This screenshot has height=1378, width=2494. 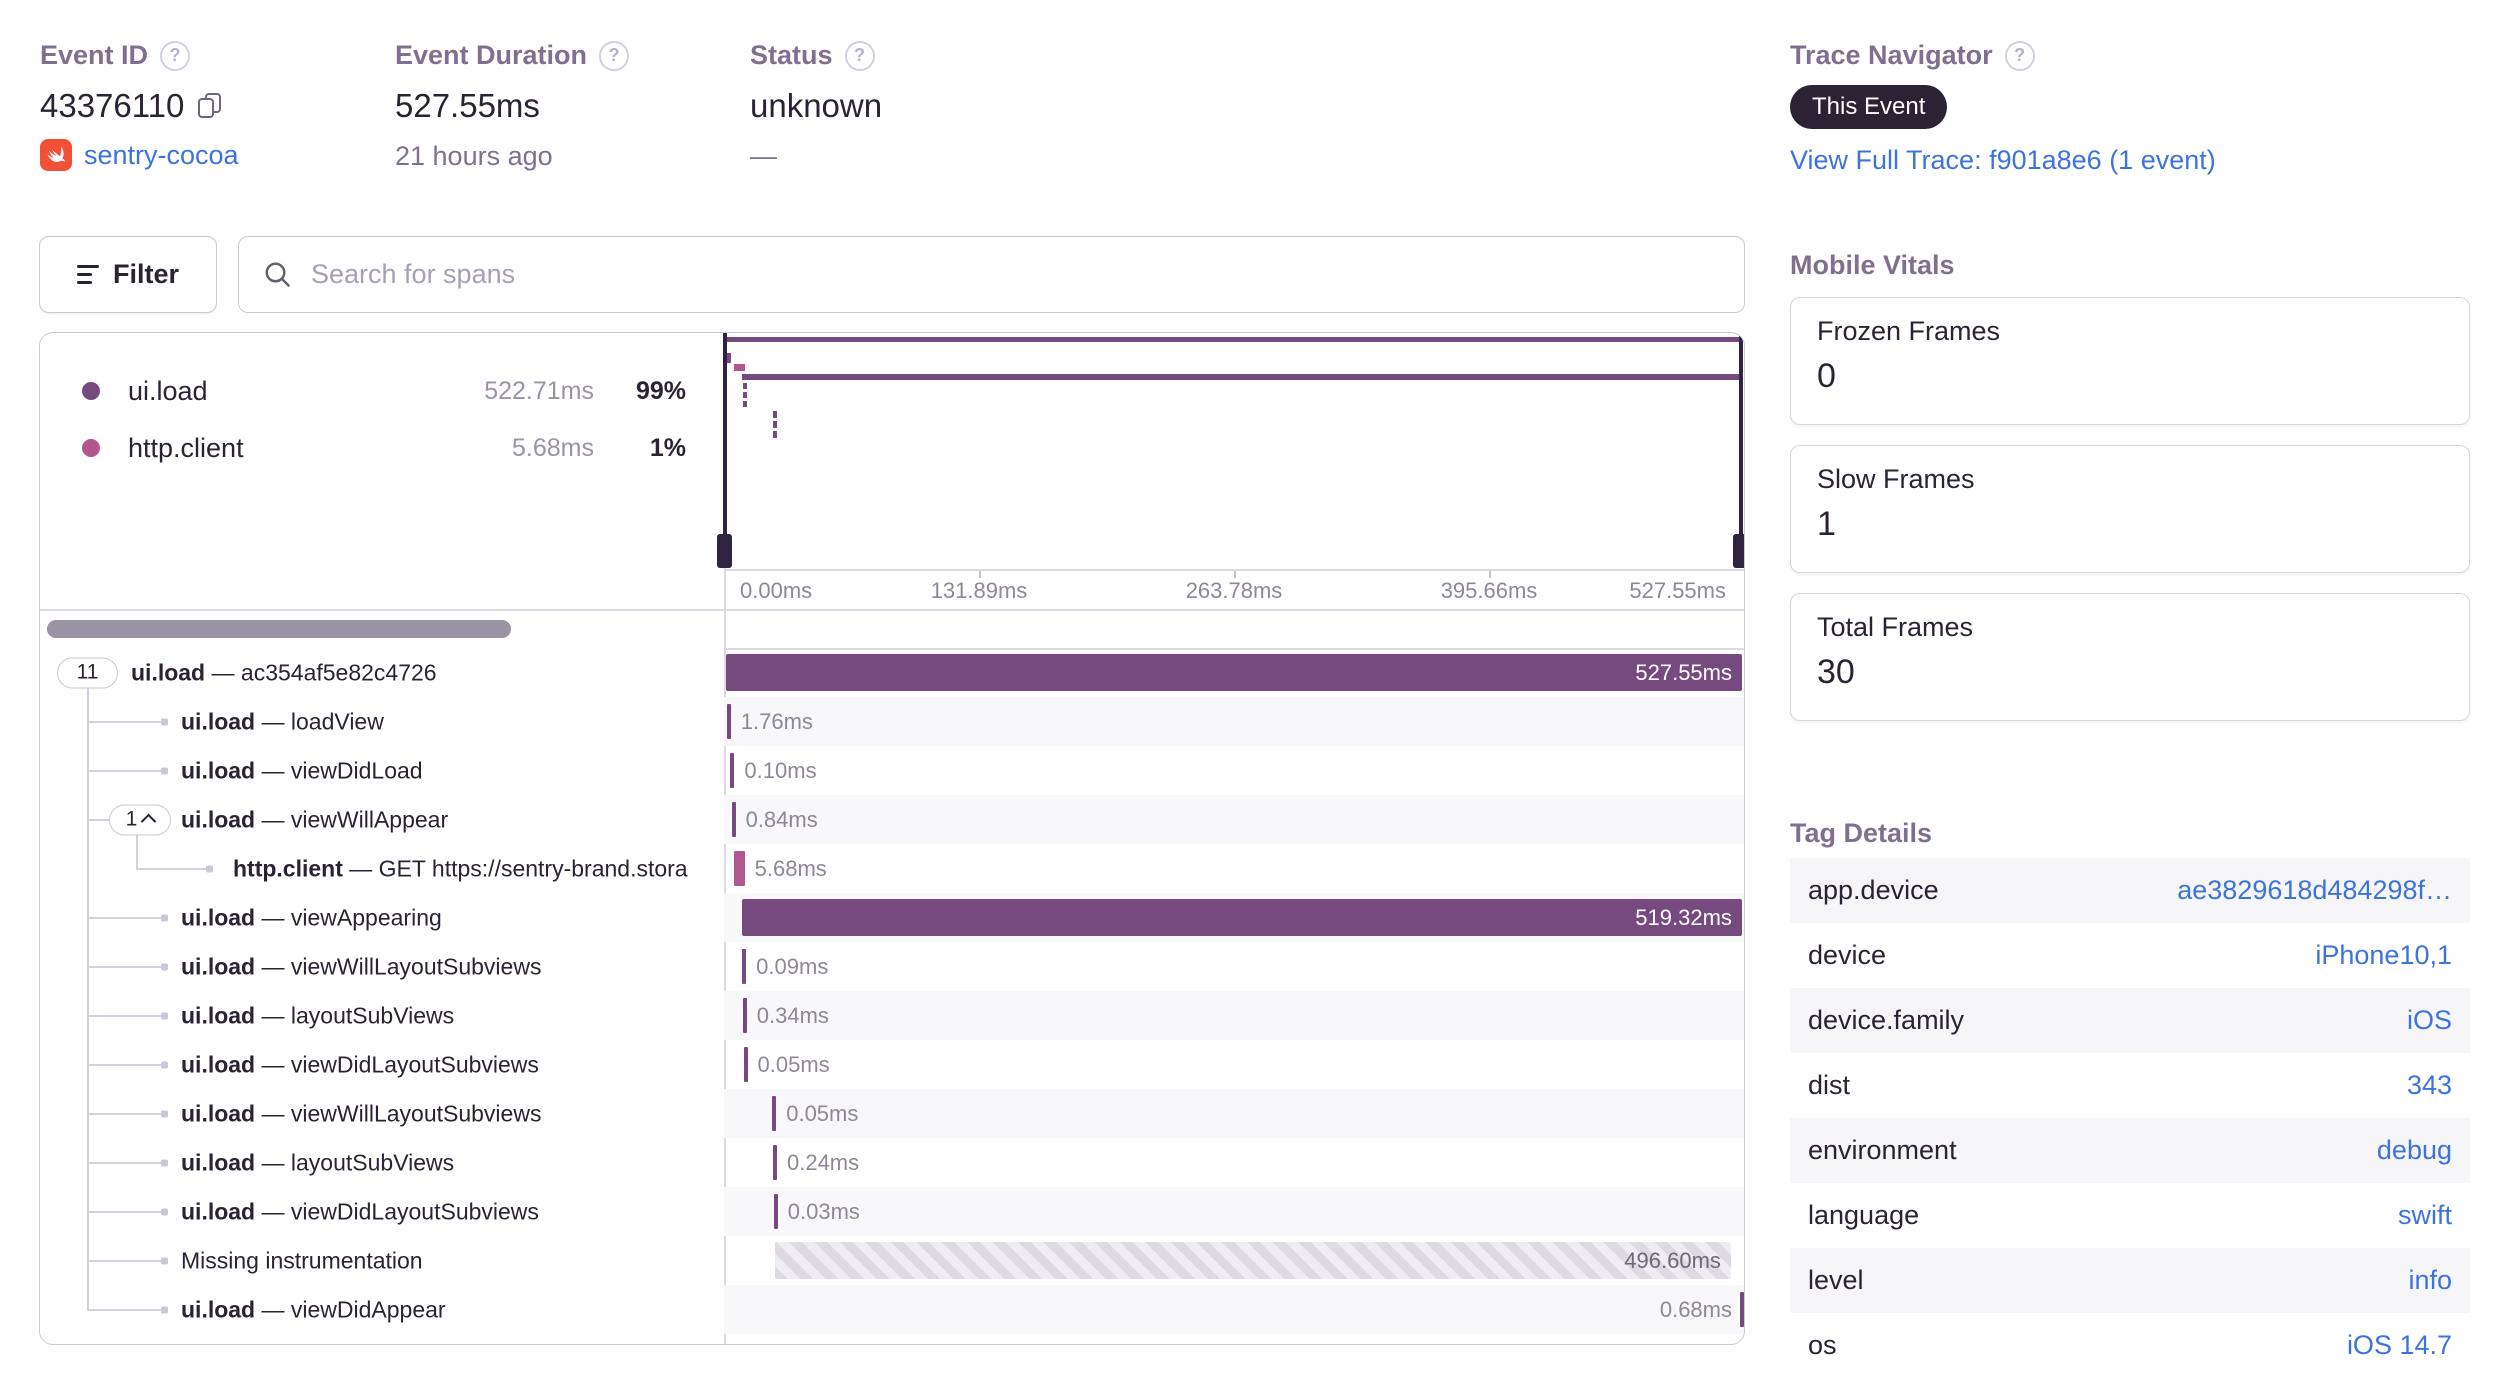 I want to click on tag-value-link: iPhone10,1, so click(x=2383, y=955).